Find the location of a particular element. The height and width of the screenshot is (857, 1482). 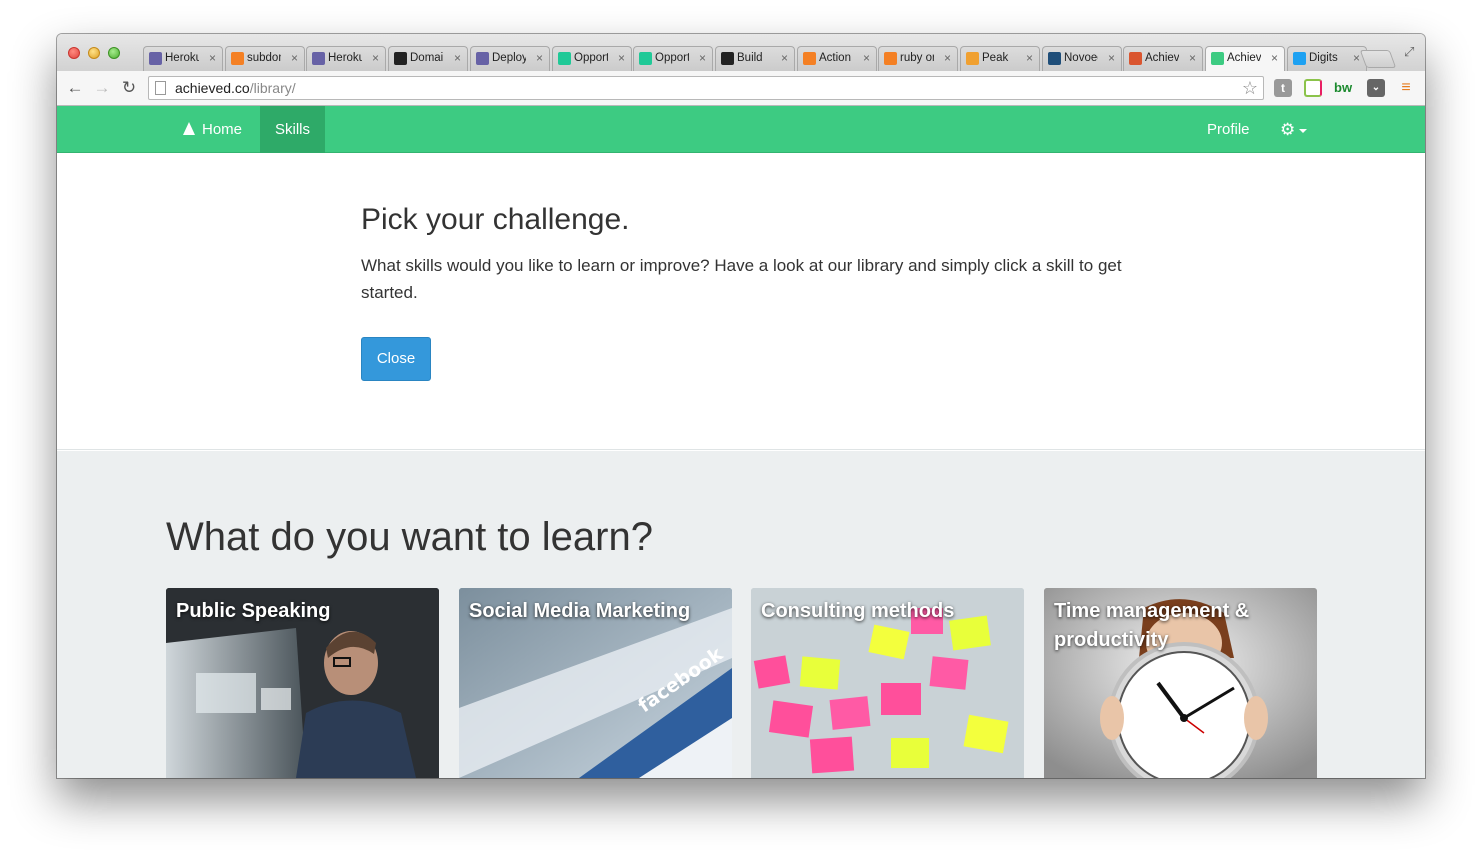

skill-card-consulting-methods: Consulting methods is located at coordinates (887, 683).